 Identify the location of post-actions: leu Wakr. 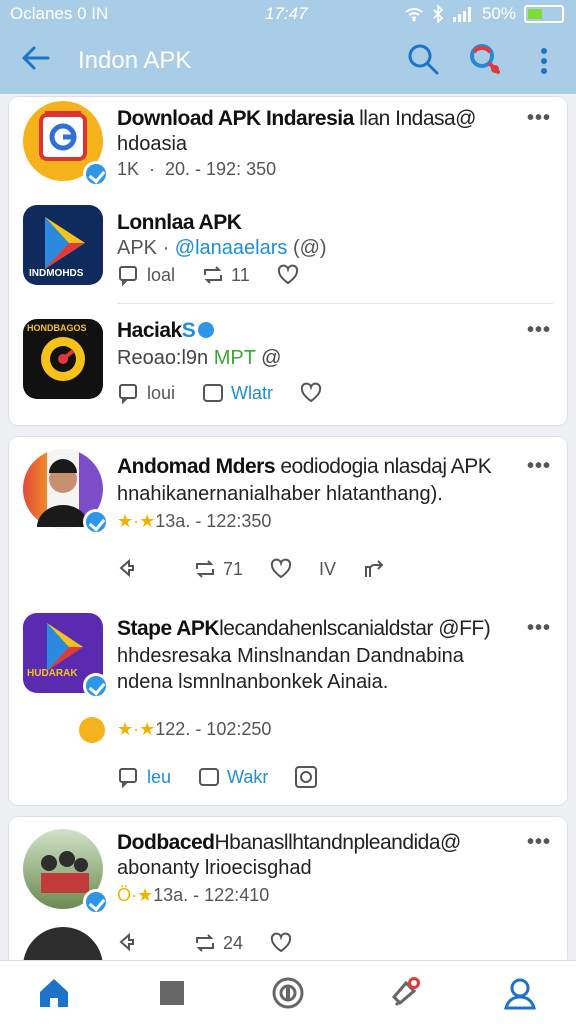
(230, 777).